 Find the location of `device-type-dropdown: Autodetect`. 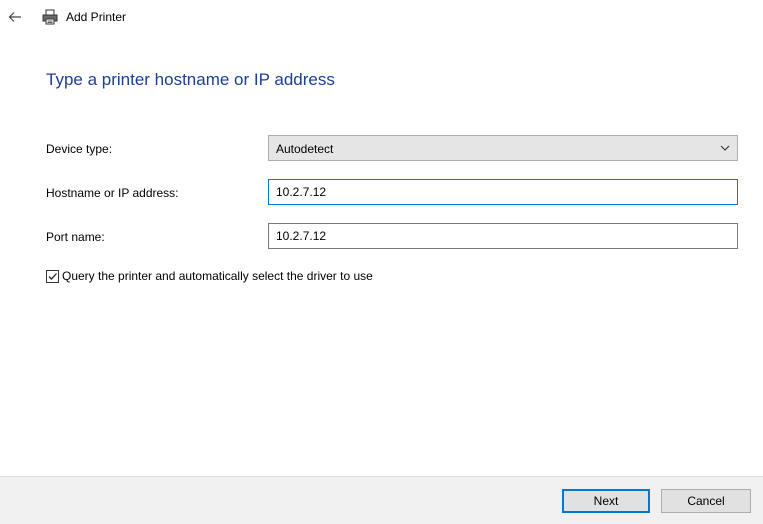

device-type-dropdown: Autodetect is located at coordinates (503, 148).